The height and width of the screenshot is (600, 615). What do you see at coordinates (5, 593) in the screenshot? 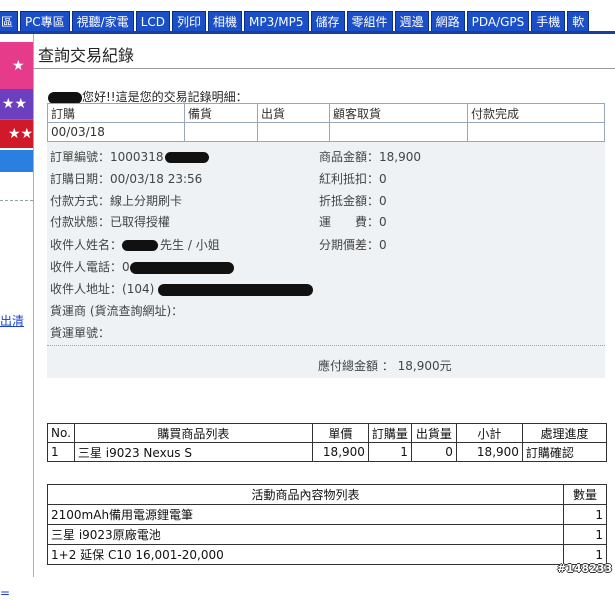
I see `sidebar-link: =` at bounding box center [5, 593].